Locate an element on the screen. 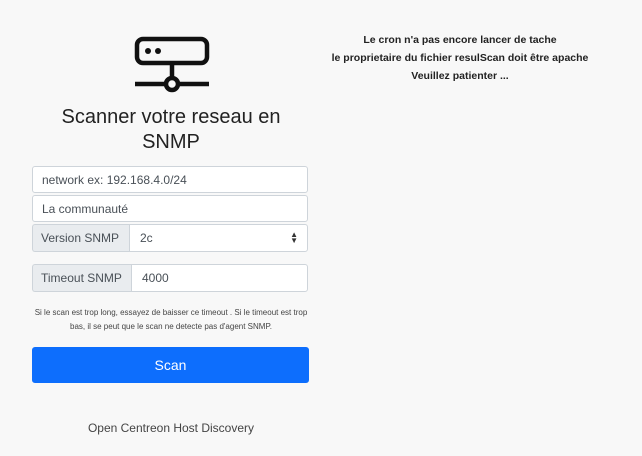 The image size is (642, 456). network-input-wrapper is located at coordinates (170, 179).